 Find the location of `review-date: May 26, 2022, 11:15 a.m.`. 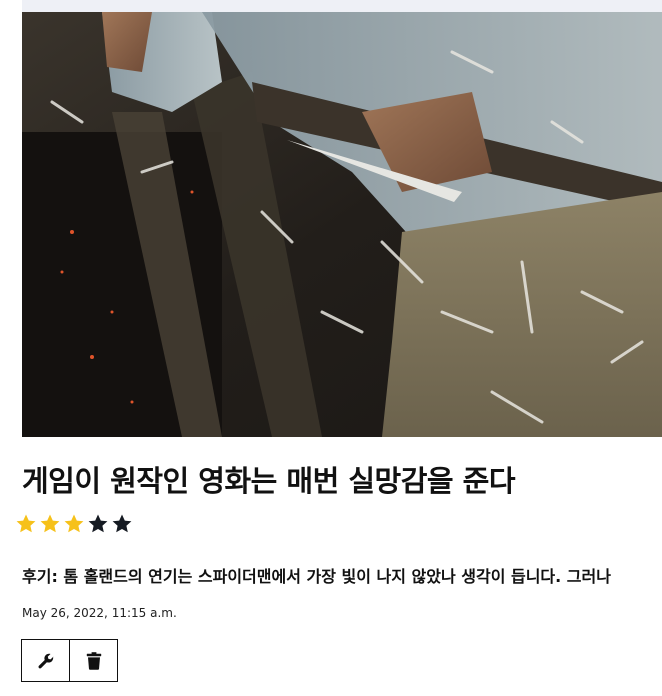

review-date: May 26, 2022, 11:15 a.m. is located at coordinates (99, 613).